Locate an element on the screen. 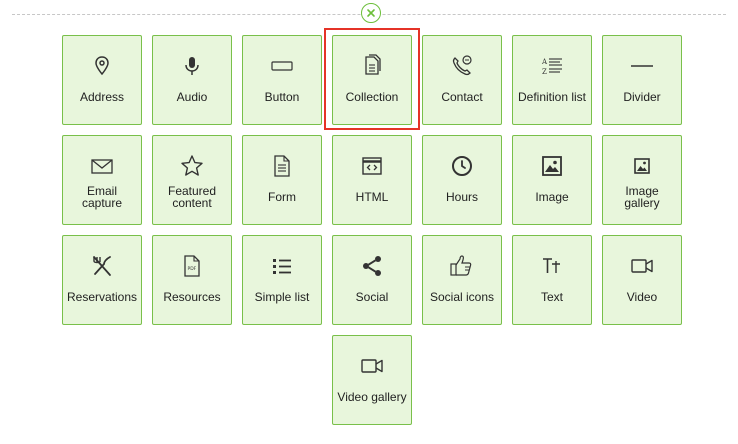  form-icon is located at coordinates (282, 166).